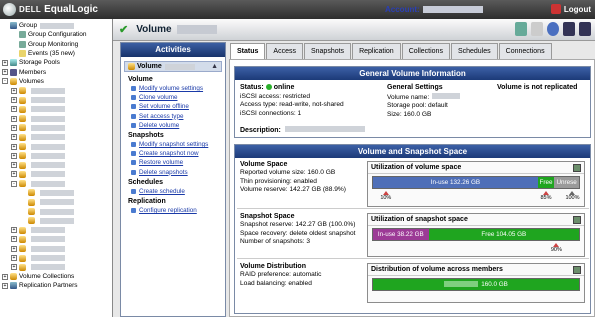  What do you see at coordinates (176, 210) in the screenshot?
I see `activity-link: Configure replication` at bounding box center [176, 210].